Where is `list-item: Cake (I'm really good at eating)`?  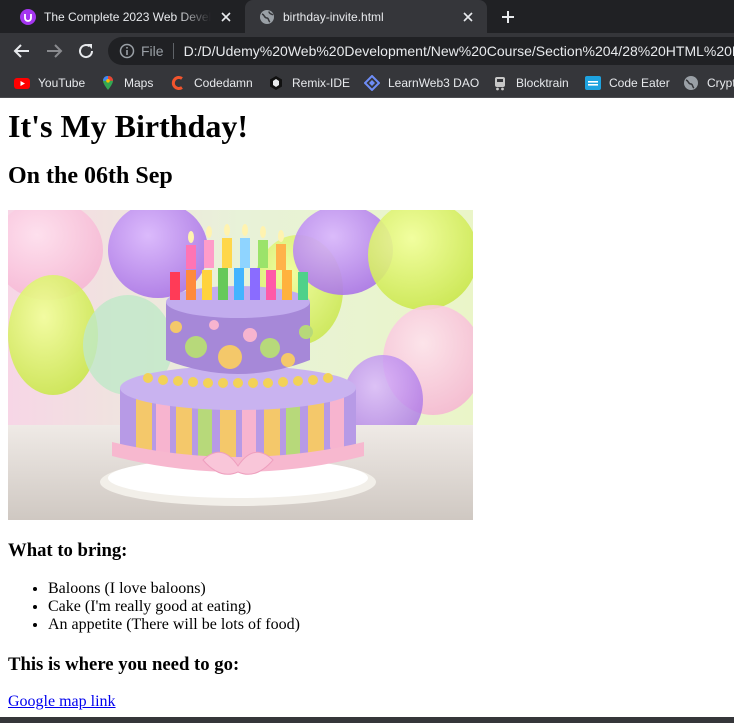
list-item: Cake (I'm really good at eating) is located at coordinates (174, 607).